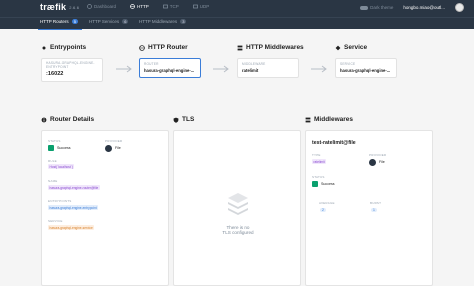 This screenshot has height=286, width=474. I want to click on name-chip: hasura-graphql-engine-router@file, so click(74, 187).